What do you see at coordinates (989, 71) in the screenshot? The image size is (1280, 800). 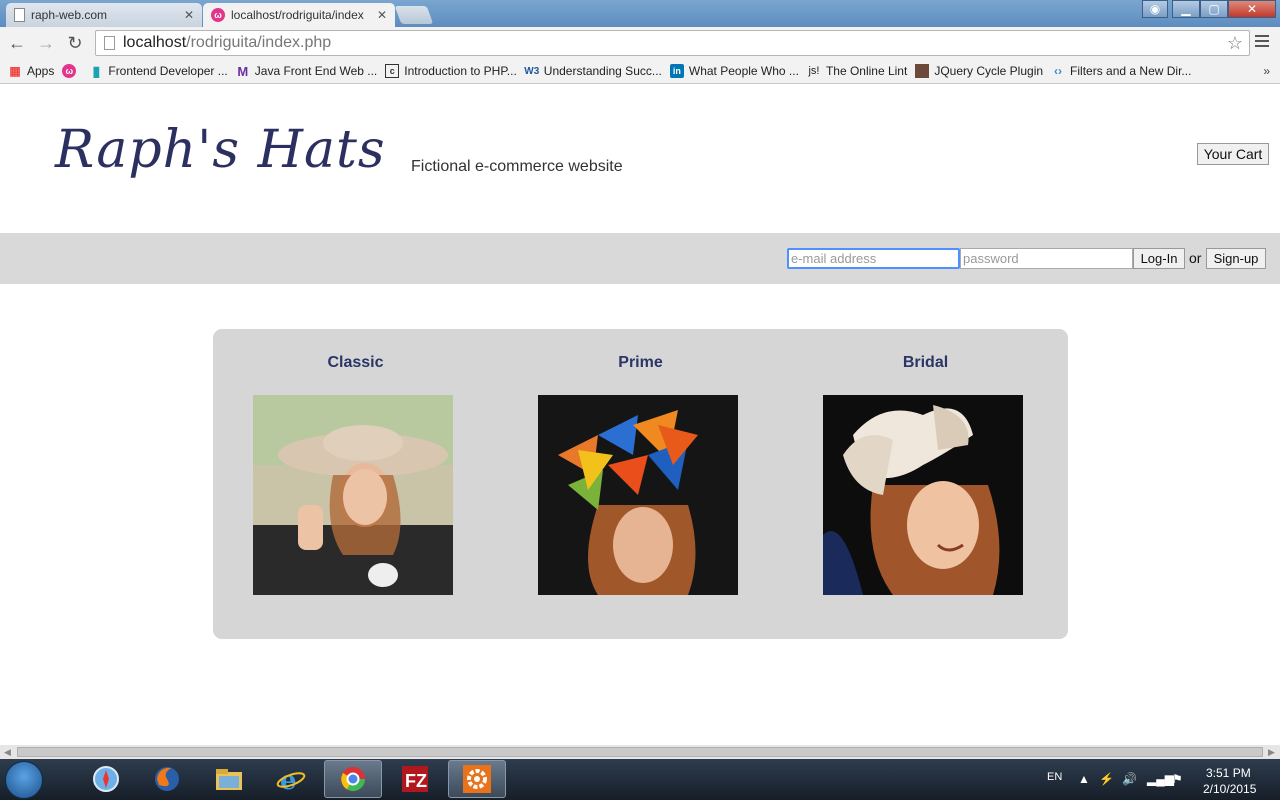 I see `bookmark-label: JQuery Cycle Plugin` at bounding box center [989, 71].